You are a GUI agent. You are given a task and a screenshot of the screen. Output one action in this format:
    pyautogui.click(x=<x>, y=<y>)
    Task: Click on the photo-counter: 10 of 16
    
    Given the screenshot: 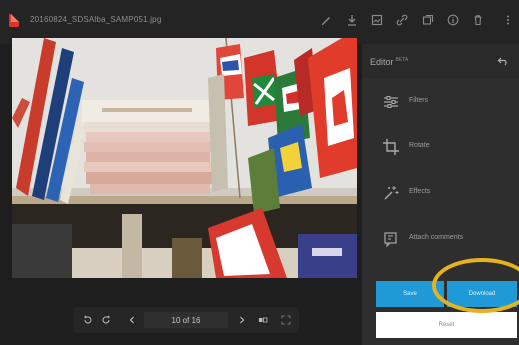 What is the action you would take?
    pyautogui.click(x=186, y=320)
    